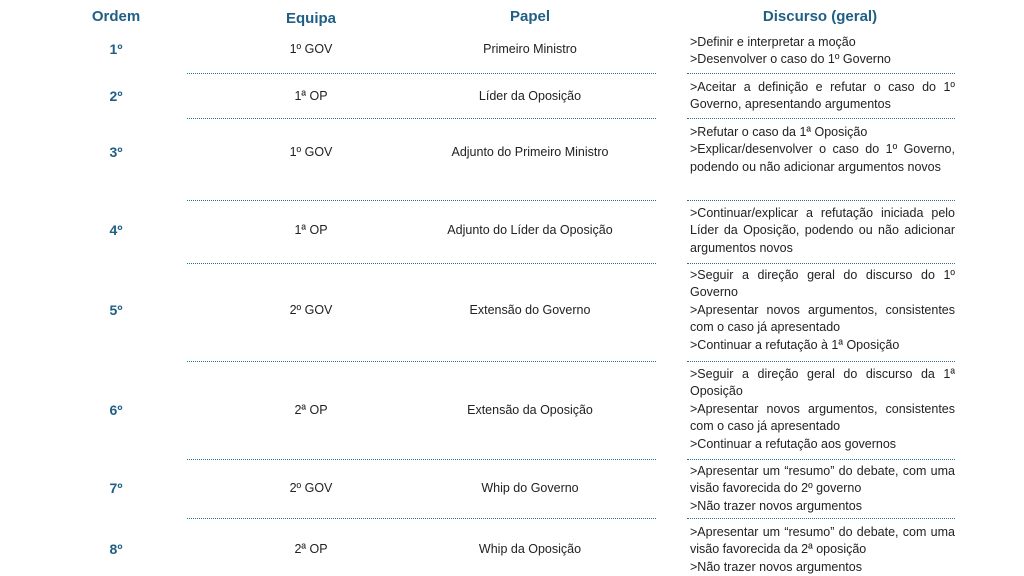 The width and height of the screenshot is (1024, 576). What do you see at coordinates (116, 16) in the screenshot?
I see `header-ordem: Ordem` at bounding box center [116, 16].